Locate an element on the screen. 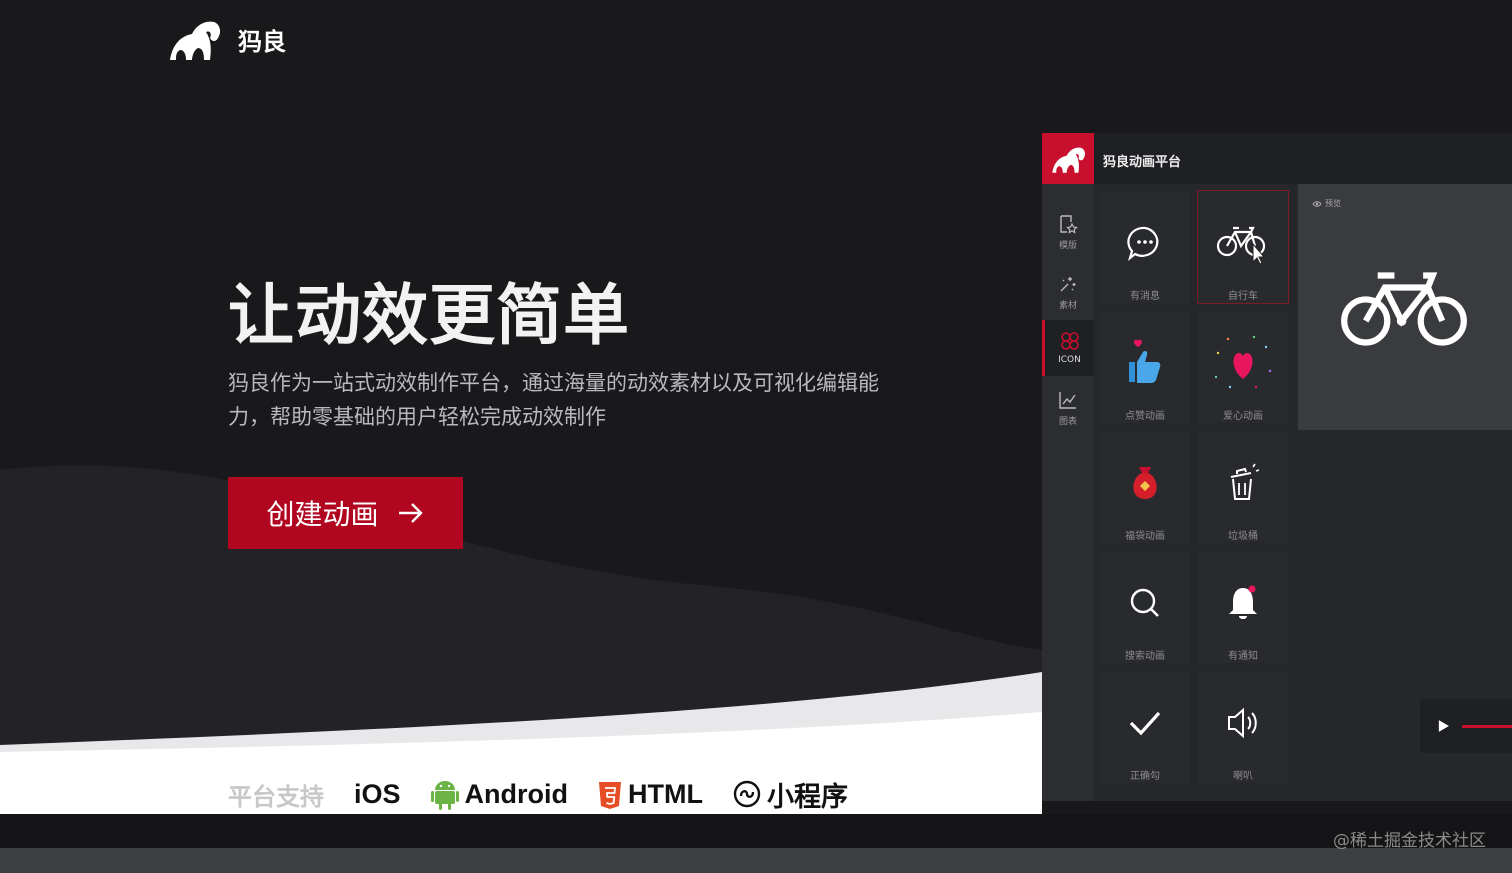  platform-miniprogram: 小程序 is located at coordinates (790, 794).